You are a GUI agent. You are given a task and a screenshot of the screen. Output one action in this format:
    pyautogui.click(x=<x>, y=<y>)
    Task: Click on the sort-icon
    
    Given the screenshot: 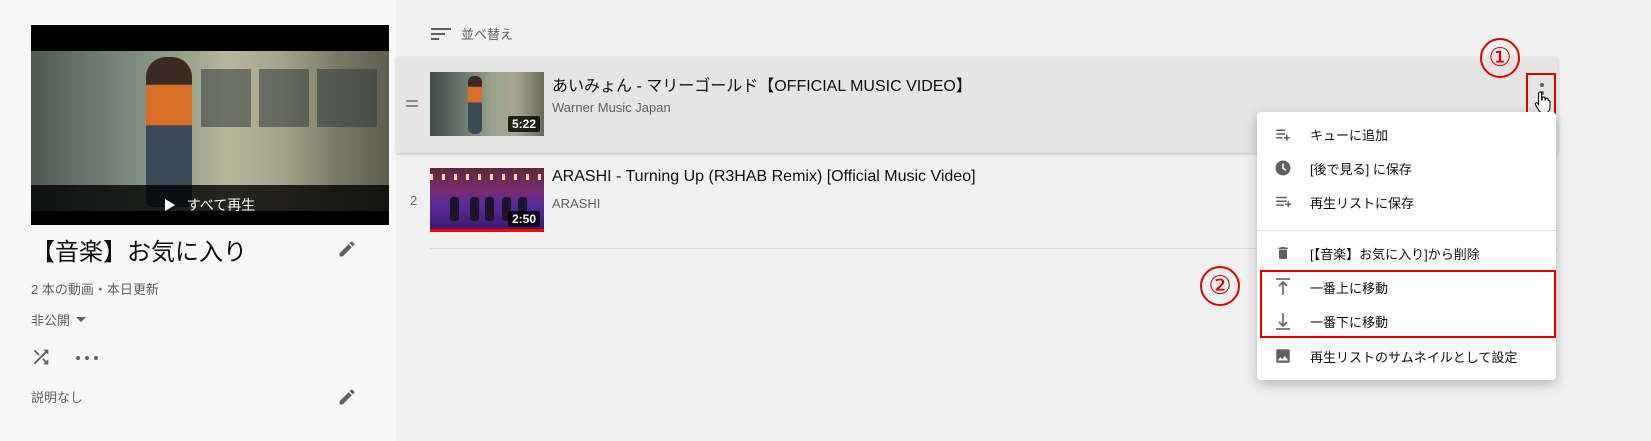 What is the action you would take?
    pyautogui.click(x=441, y=34)
    